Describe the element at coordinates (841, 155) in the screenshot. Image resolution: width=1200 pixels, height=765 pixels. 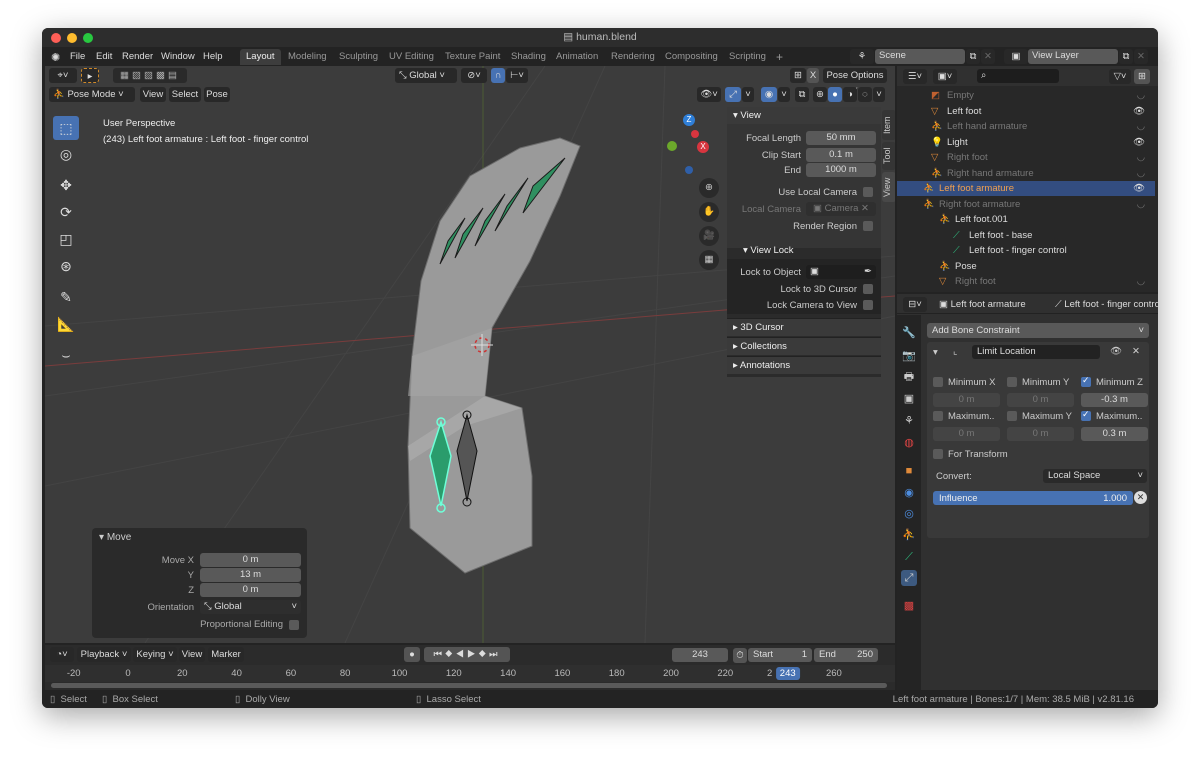
I see `clip-start-field: 0.1 m` at that location.